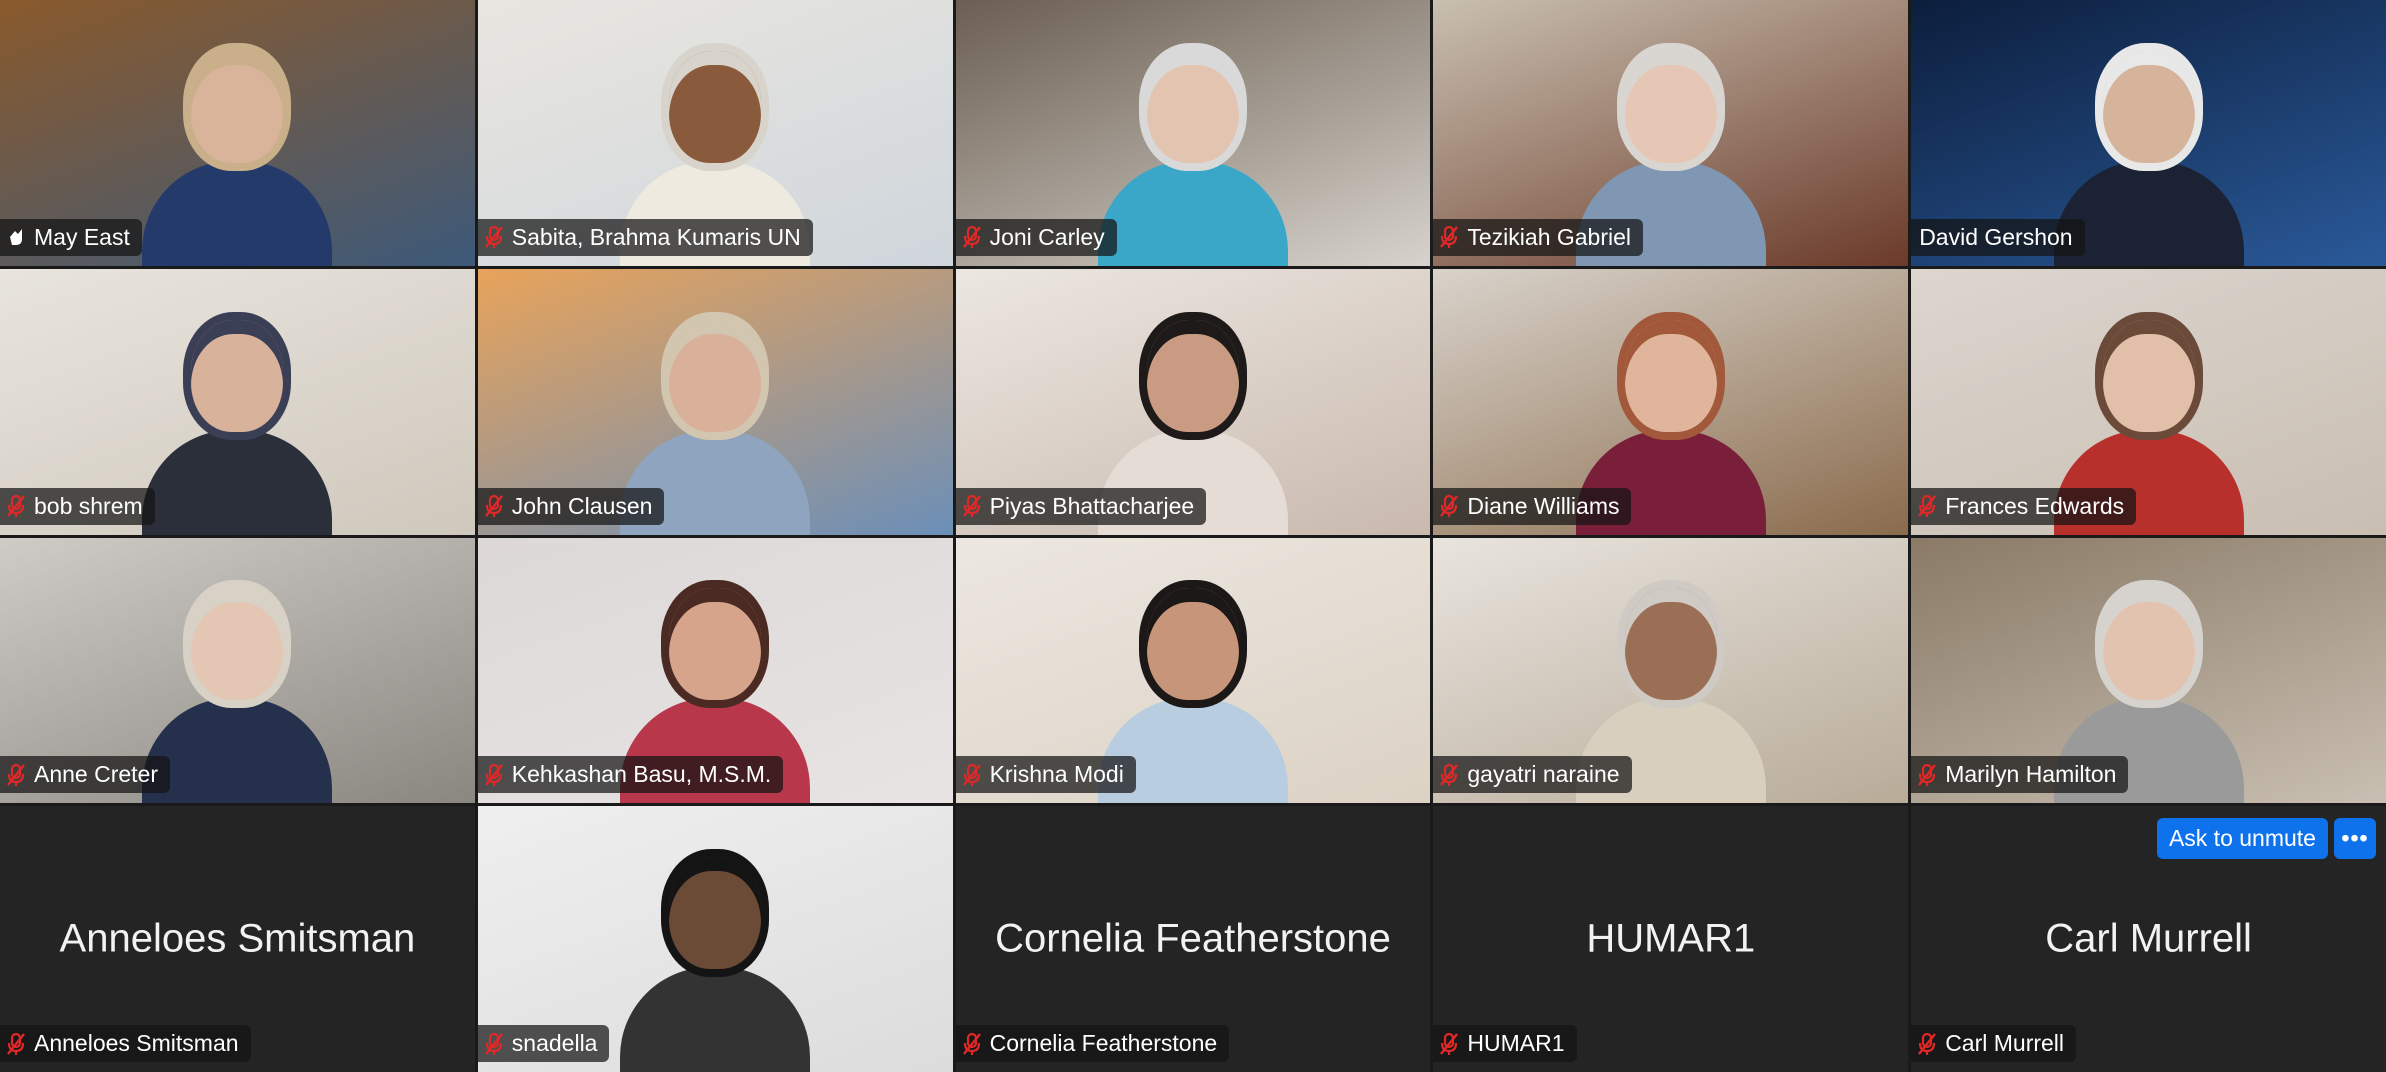  I want to click on participant-name: Joni Carley, so click(1047, 236).